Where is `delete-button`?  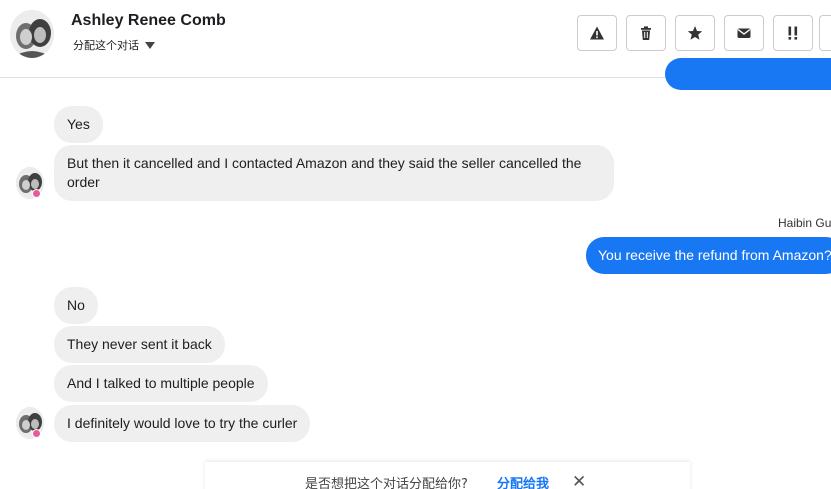
delete-button is located at coordinates (646, 33).